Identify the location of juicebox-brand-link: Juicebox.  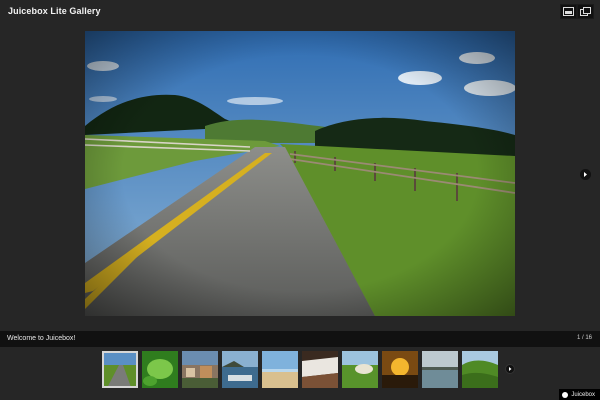
(579, 394).